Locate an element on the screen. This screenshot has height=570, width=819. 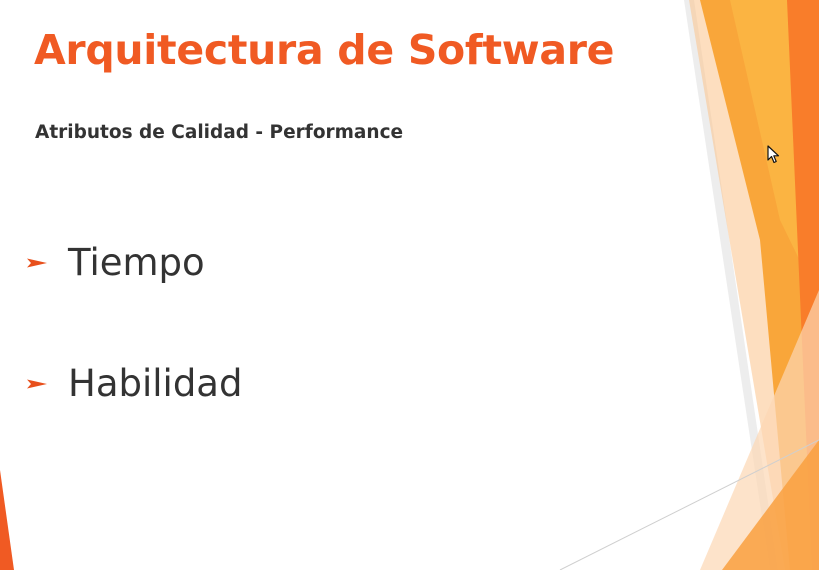
mouse-pointer-icon is located at coordinates (773, 154).